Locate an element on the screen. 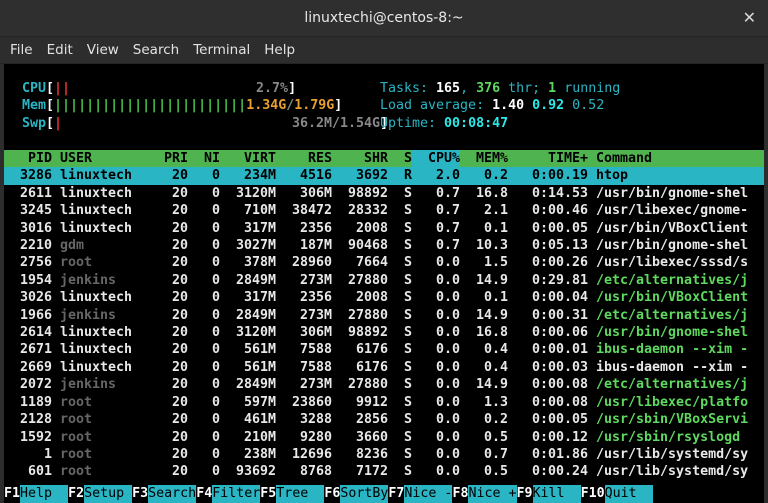  fkey-key: F8 is located at coordinates (460, 494).